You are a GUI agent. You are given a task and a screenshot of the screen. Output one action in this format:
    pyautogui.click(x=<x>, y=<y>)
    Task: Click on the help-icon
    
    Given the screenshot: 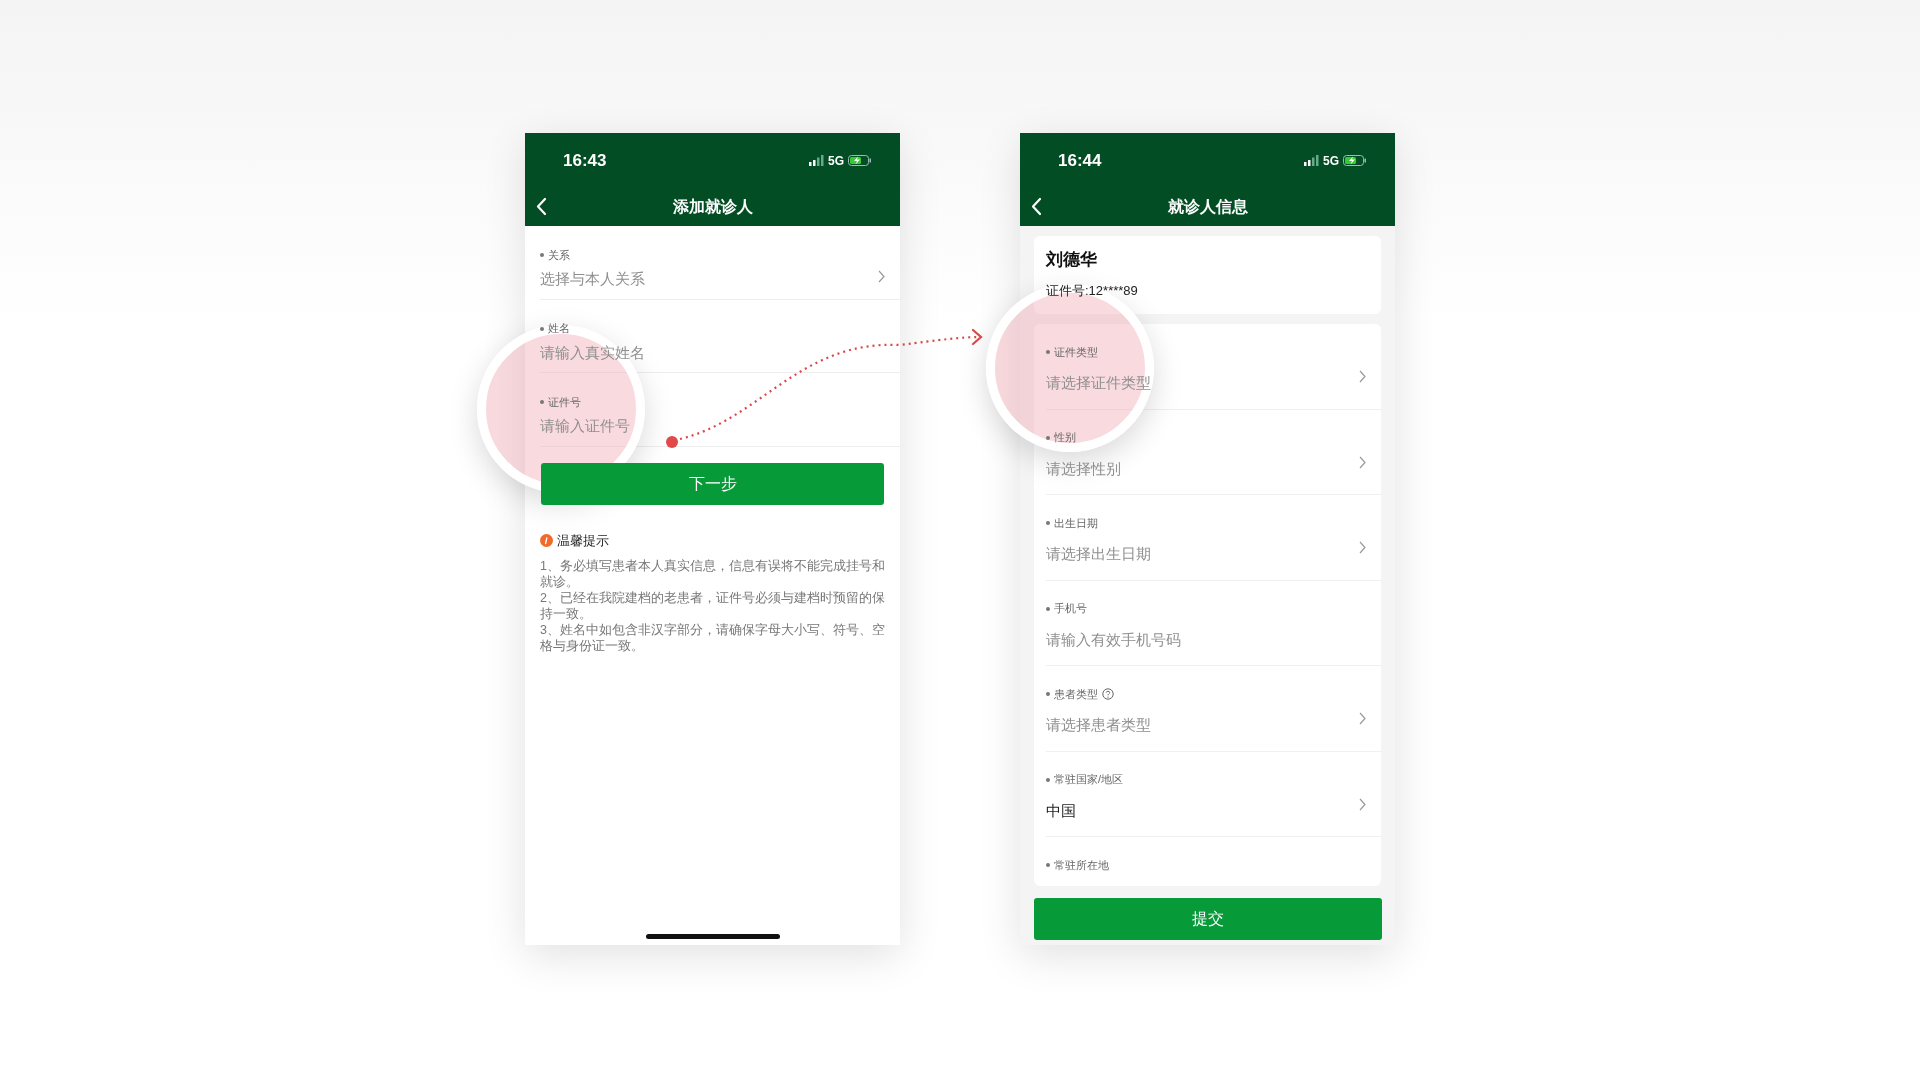 What is the action you would take?
    pyautogui.click(x=1108, y=694)
    